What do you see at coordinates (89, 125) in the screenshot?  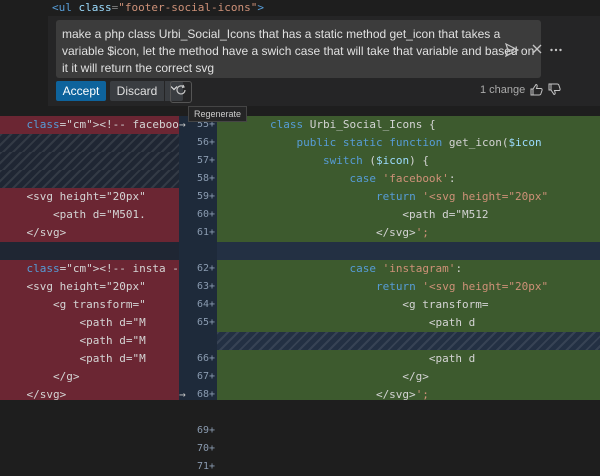 I see `original-line: class="cm"><!-- facebook -->` at bounding box center [89, 125].